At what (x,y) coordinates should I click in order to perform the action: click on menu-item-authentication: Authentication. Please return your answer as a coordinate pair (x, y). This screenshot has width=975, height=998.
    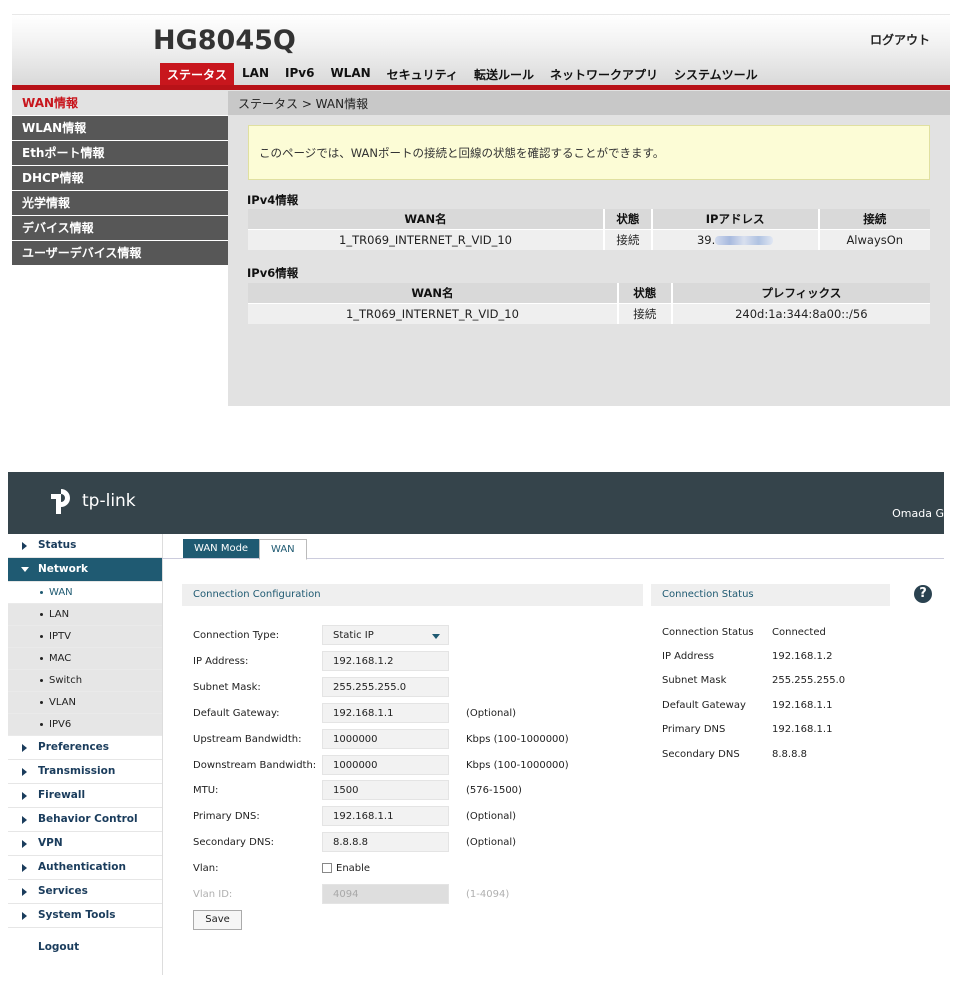
    Looking at the image, I should click on (85, 868).